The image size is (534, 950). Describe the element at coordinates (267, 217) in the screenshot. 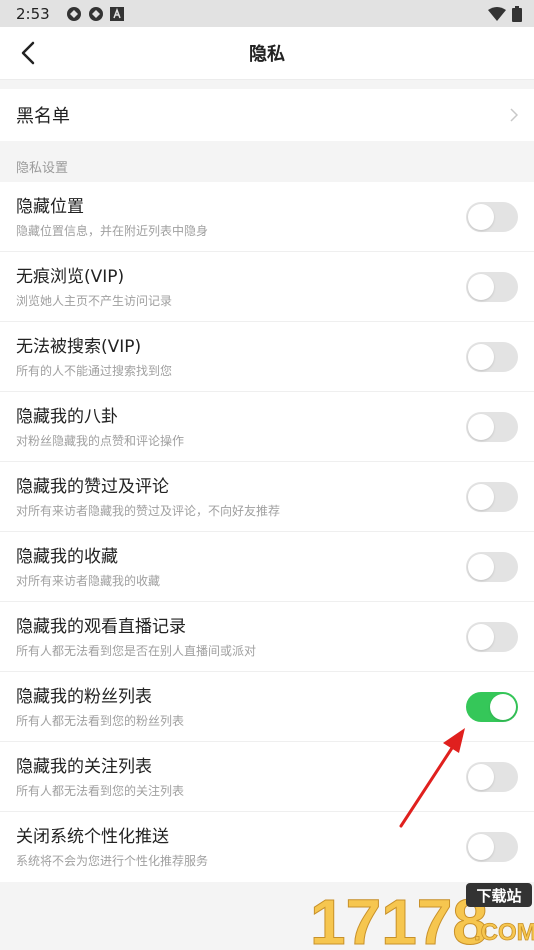

I see `privacy-setting-row: 隐藏位置隐藏位置信息，并在附近列表中隐身` at that location.